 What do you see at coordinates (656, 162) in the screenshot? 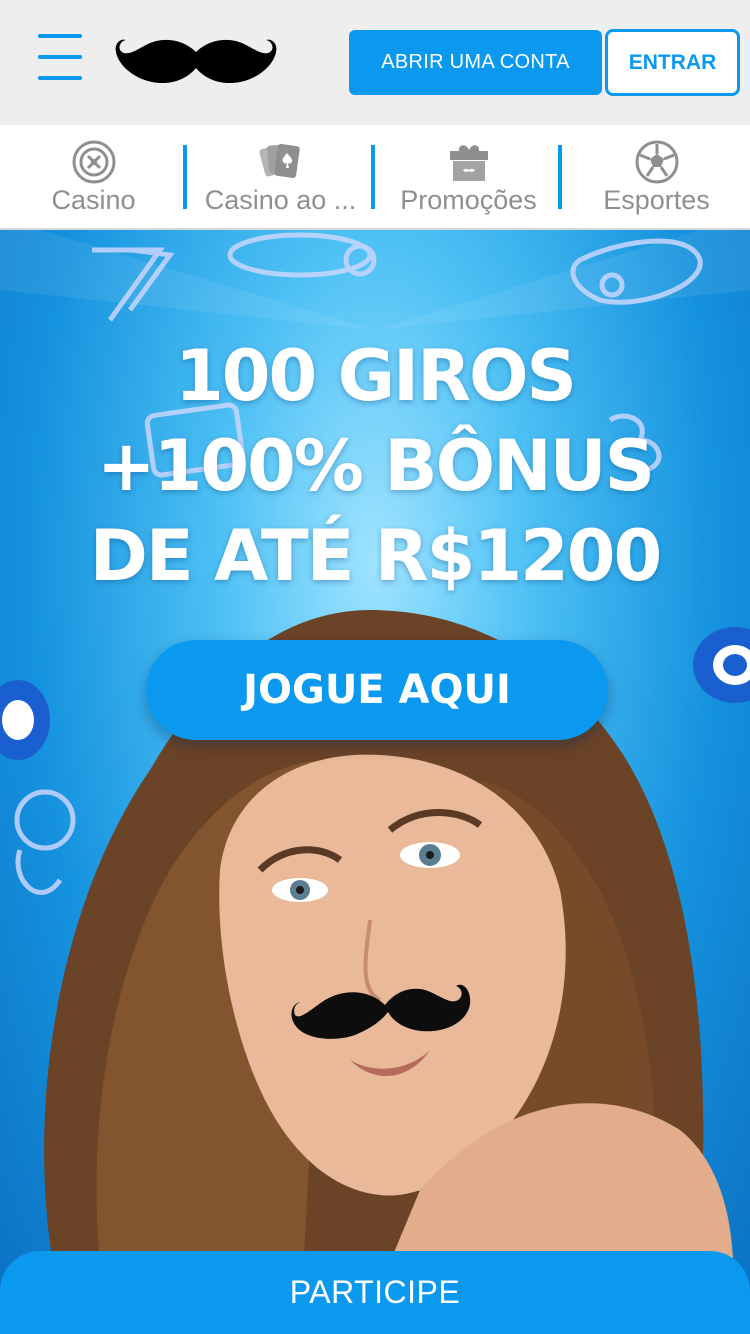
I see `soccer-ball-icon` at bounding box center [656, 162].